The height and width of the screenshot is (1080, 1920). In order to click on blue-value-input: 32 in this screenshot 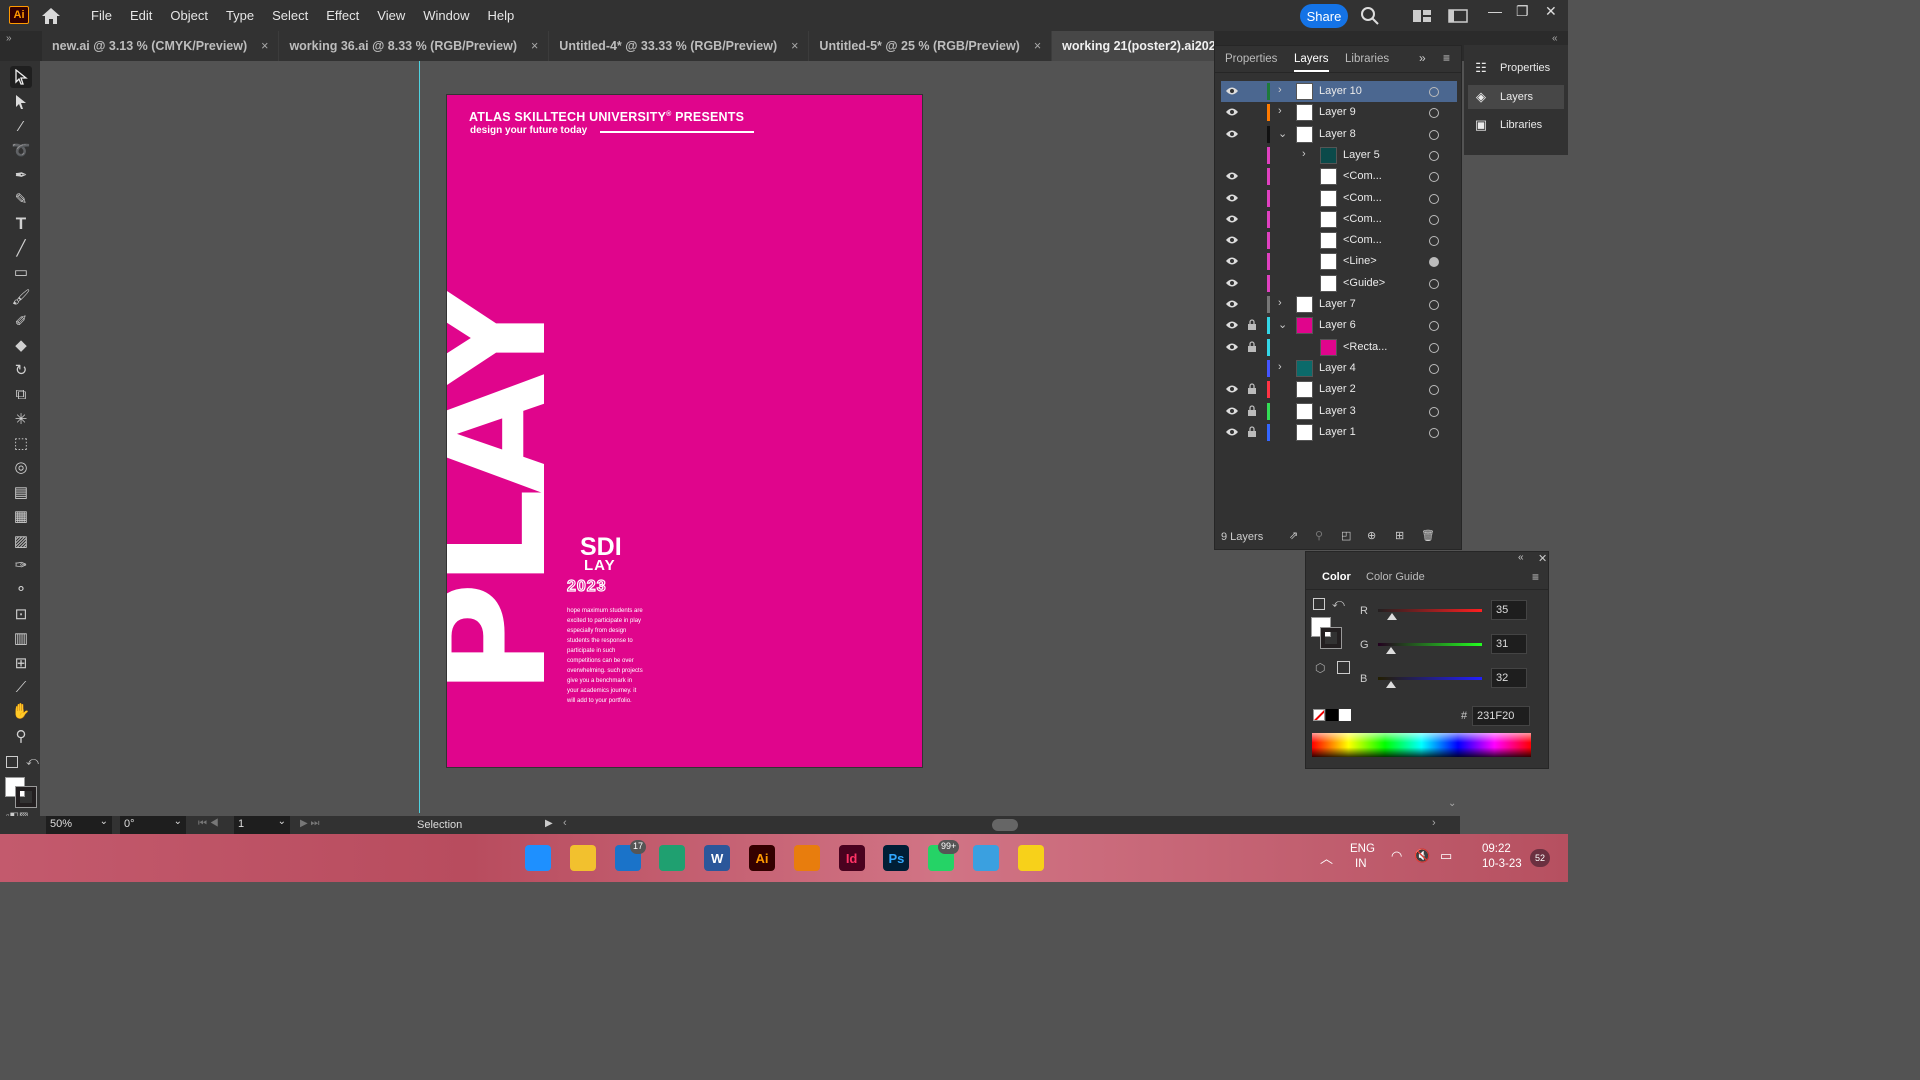, I will do `click(1509, 678)`.